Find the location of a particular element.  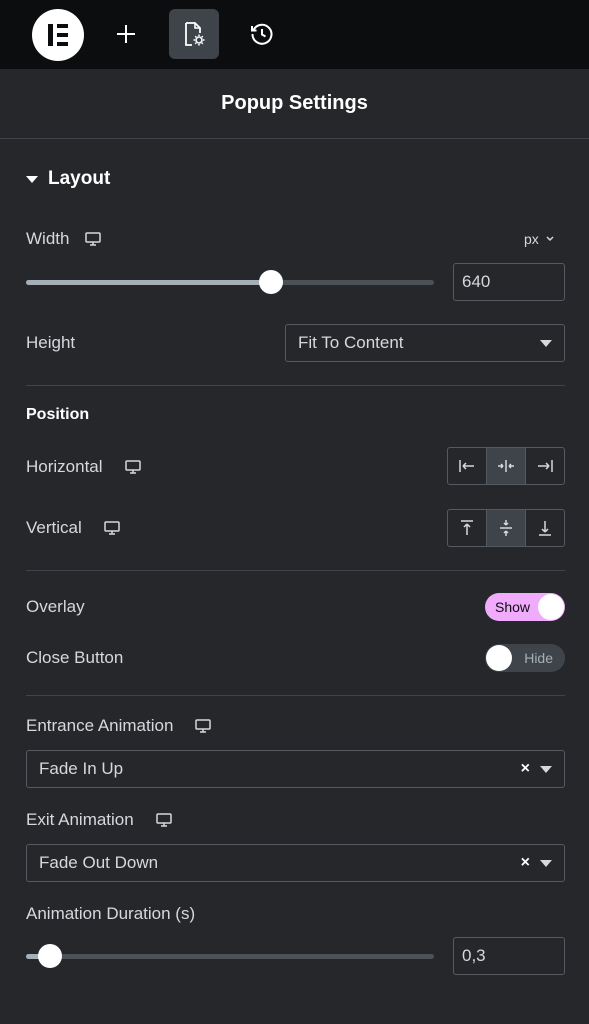

align-bottom-icon is located at coordinates (545, 528).